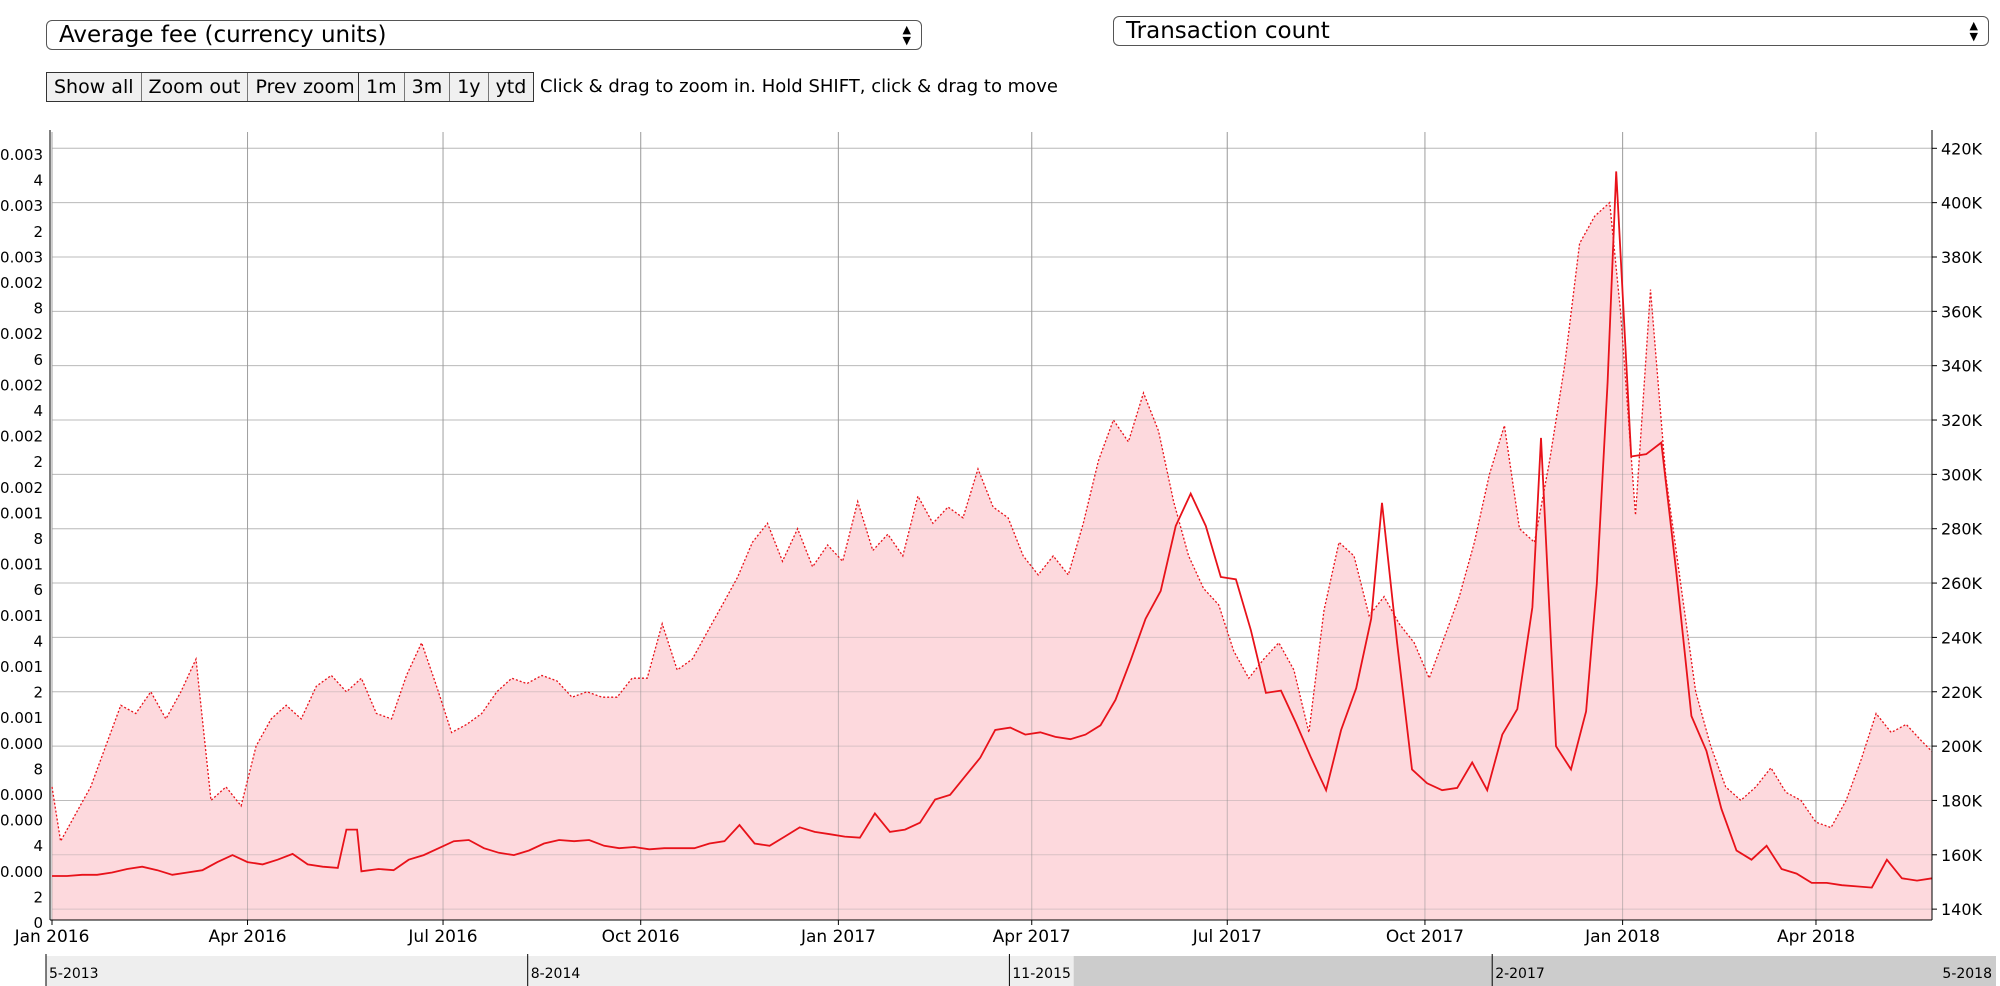 Image resolution: width=2000 pixels, height=986 pixels. Describe the element at coordinates (556, 974) in the screenshot. I see `navigator-label: 8-2014` at that location.